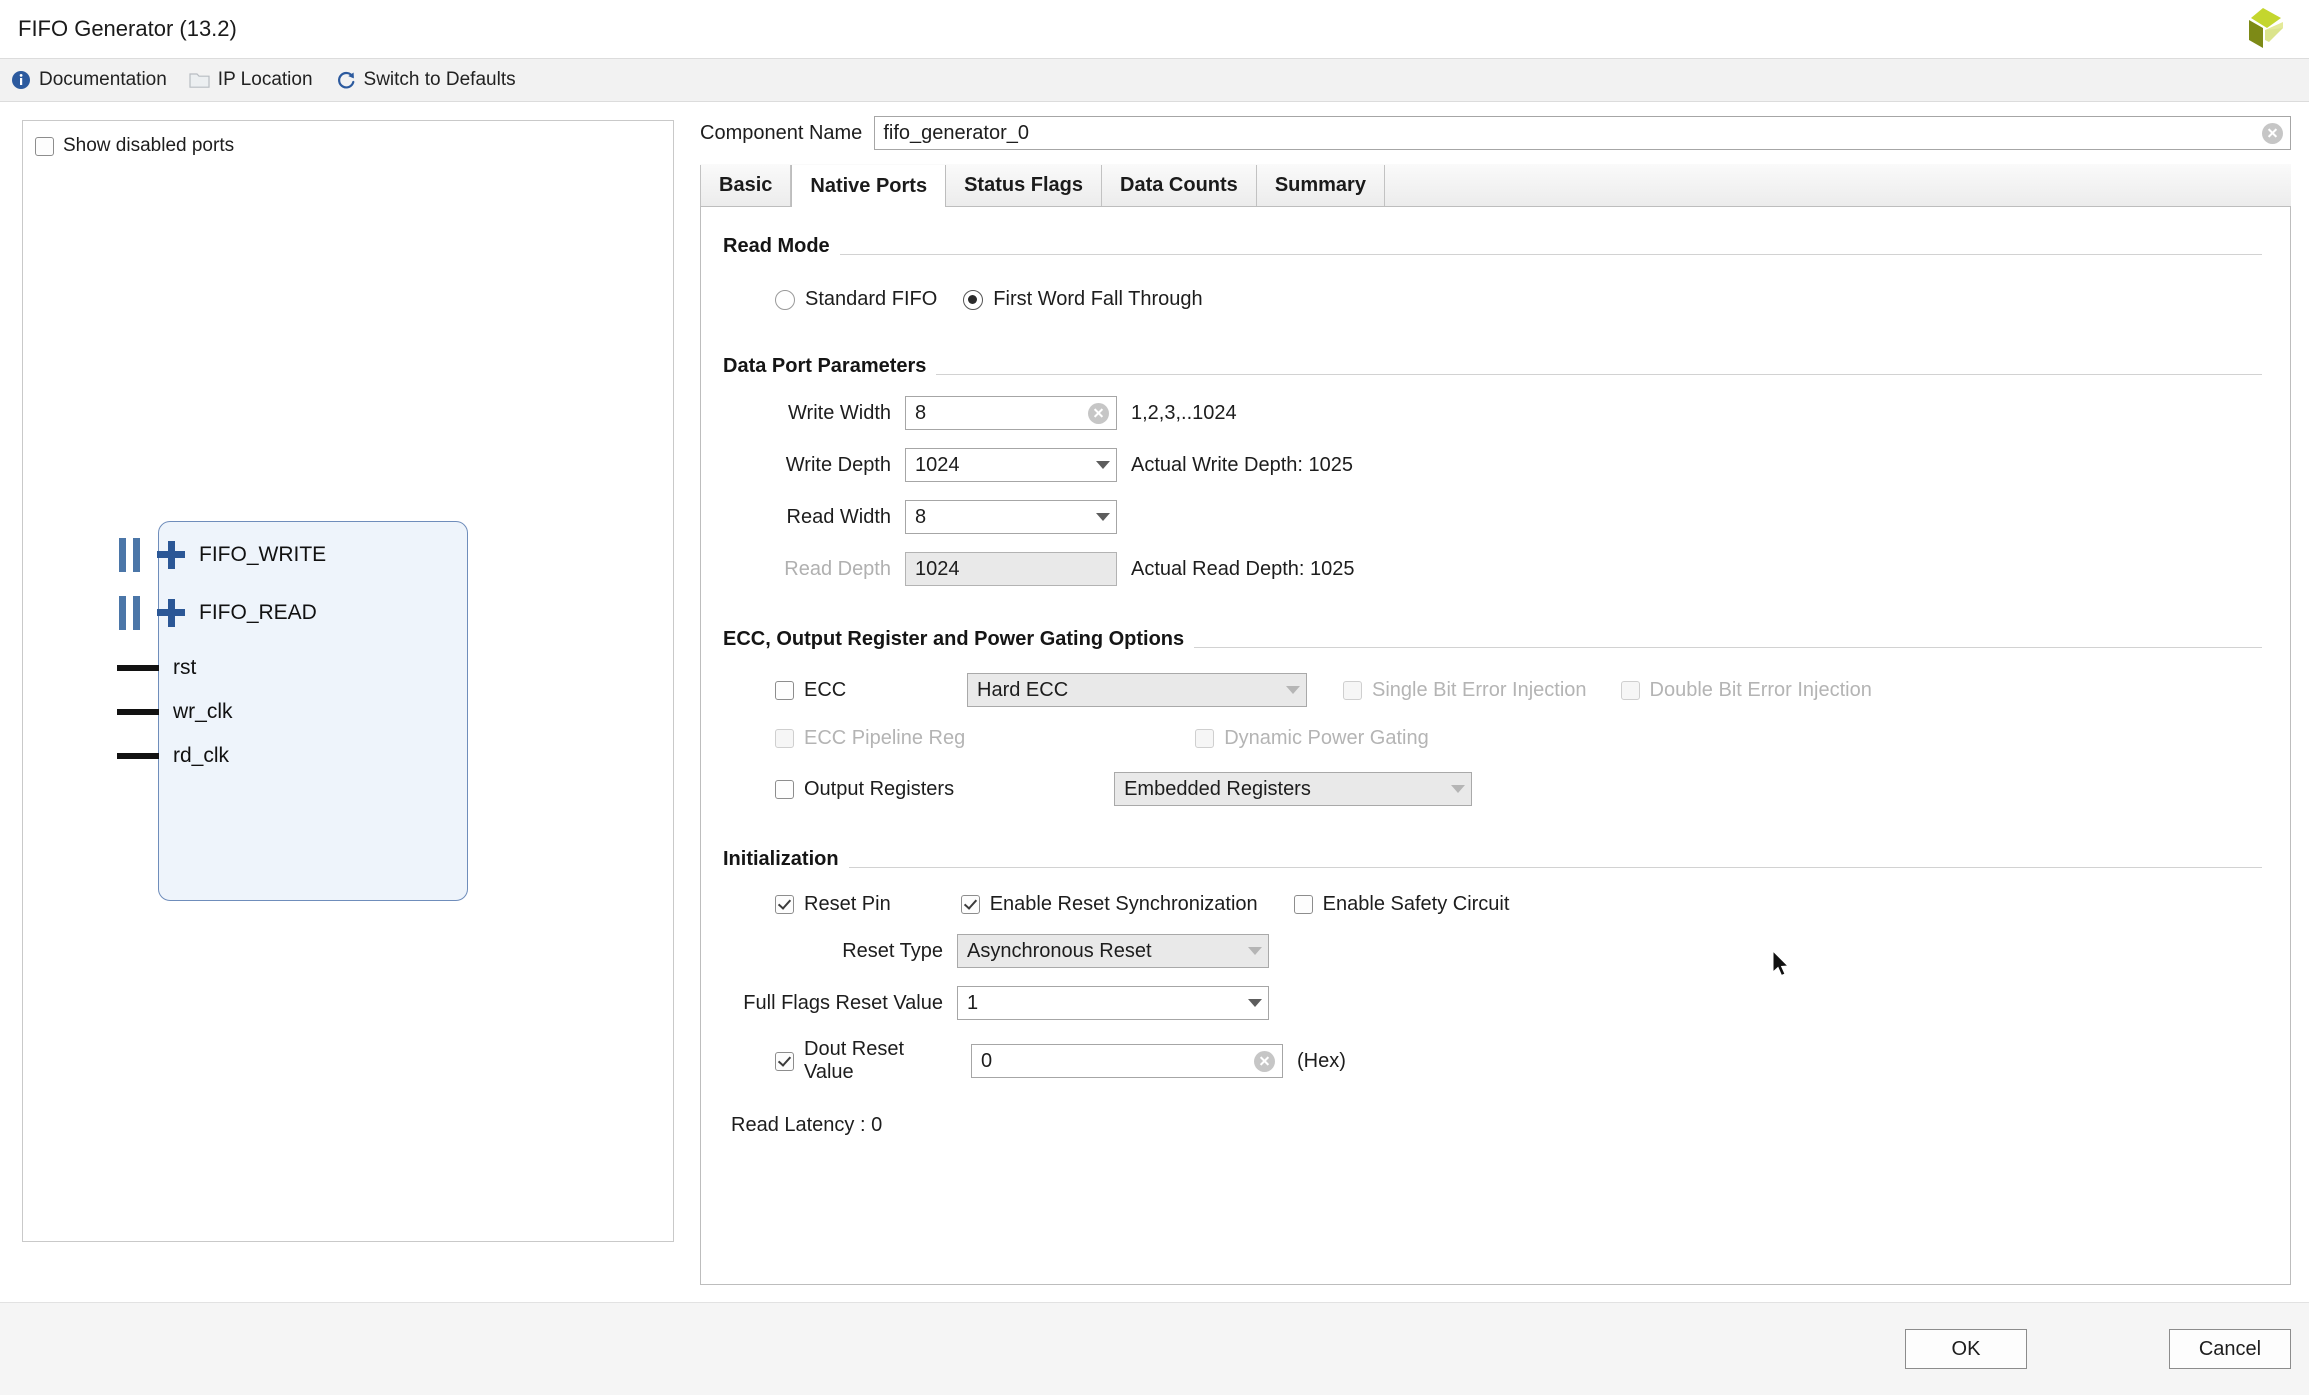 This screenshot has height=1395, width=2309. I want to click on reset-pin-row: Reset Pin, so click(833, 904).